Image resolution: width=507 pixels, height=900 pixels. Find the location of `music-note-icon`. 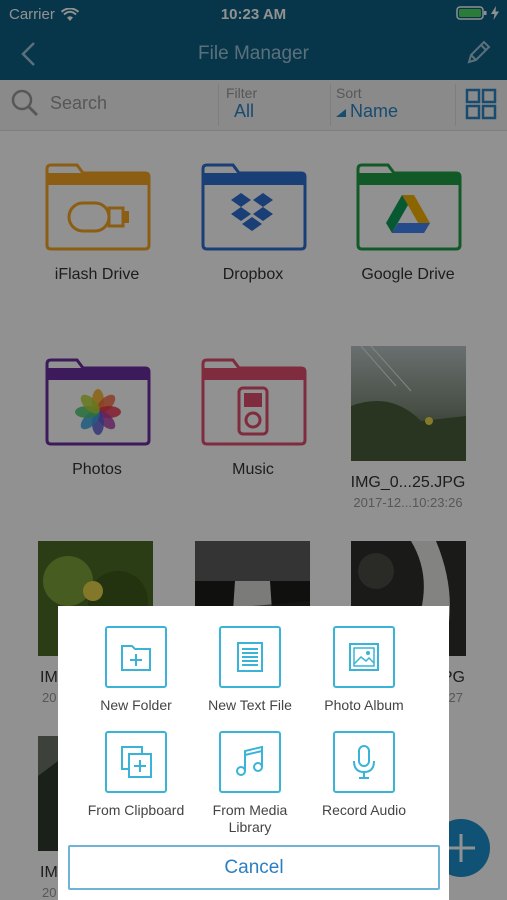

music-note-icon is located at coordinates (250, 762).